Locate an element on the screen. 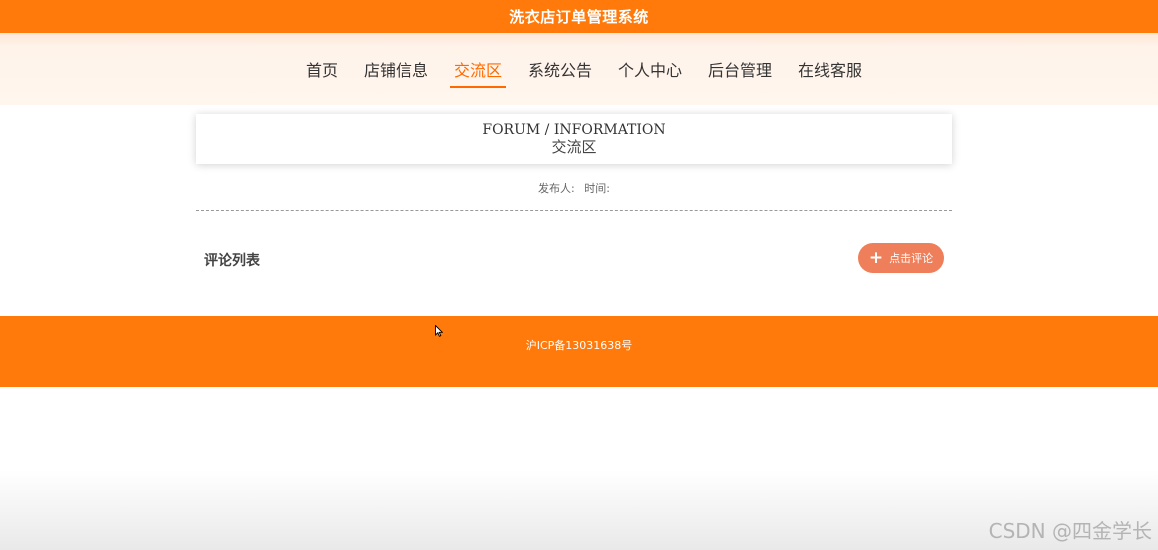 This screenshot has width=1158, height=550. nav-bar: 首页 店铺信息 交流区 系统公告 个人中心 后台管理 在线客服 is located at coordinates (579, 69).